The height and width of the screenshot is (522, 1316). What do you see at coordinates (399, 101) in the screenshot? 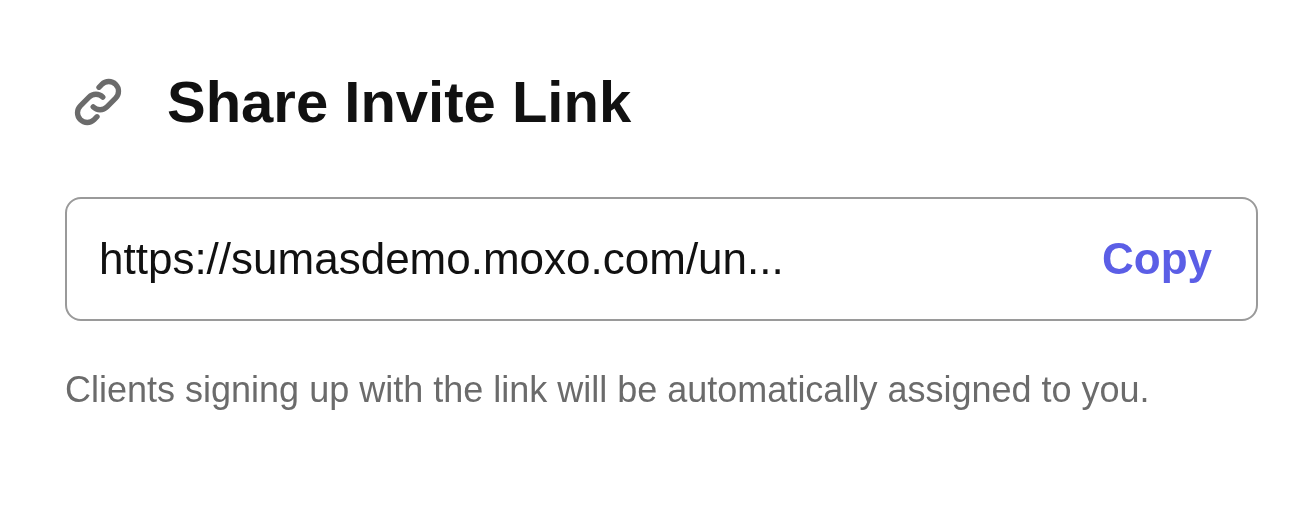
I see `dialog-title: Share Invite Link` at bounding box center [399, 101].